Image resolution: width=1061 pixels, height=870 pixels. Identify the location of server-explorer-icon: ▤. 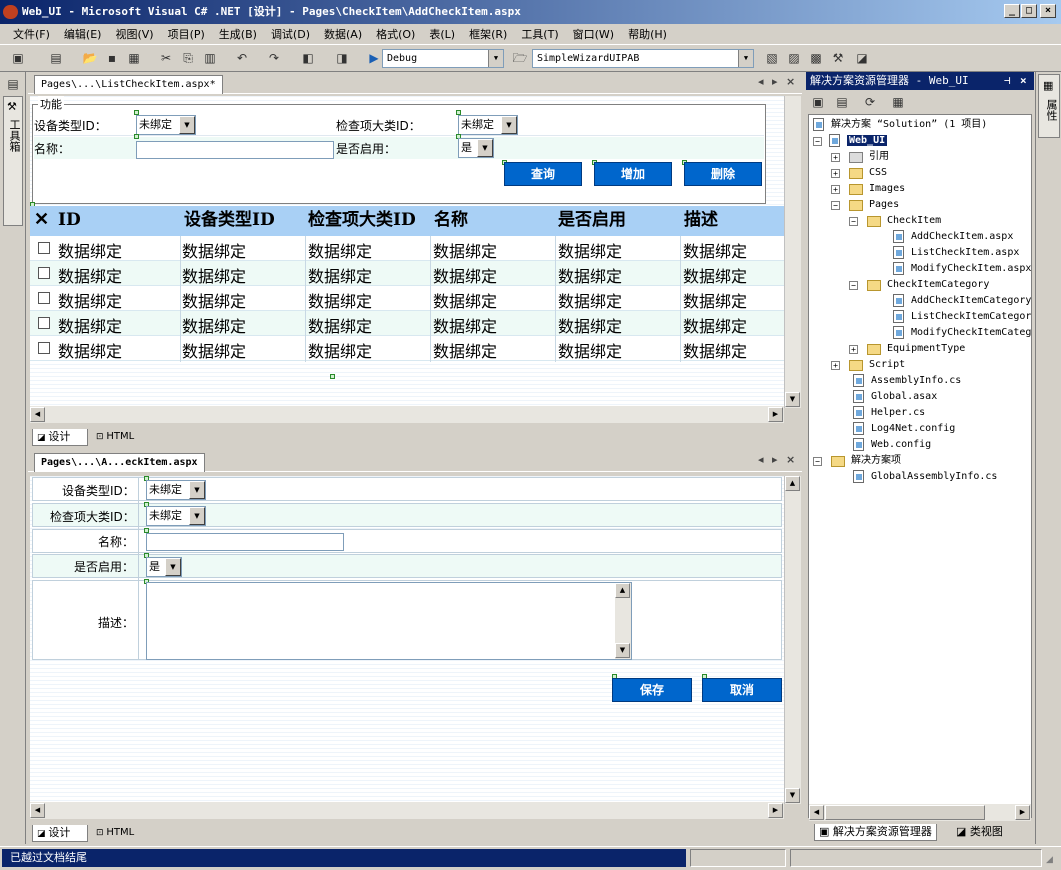
(13, 84).